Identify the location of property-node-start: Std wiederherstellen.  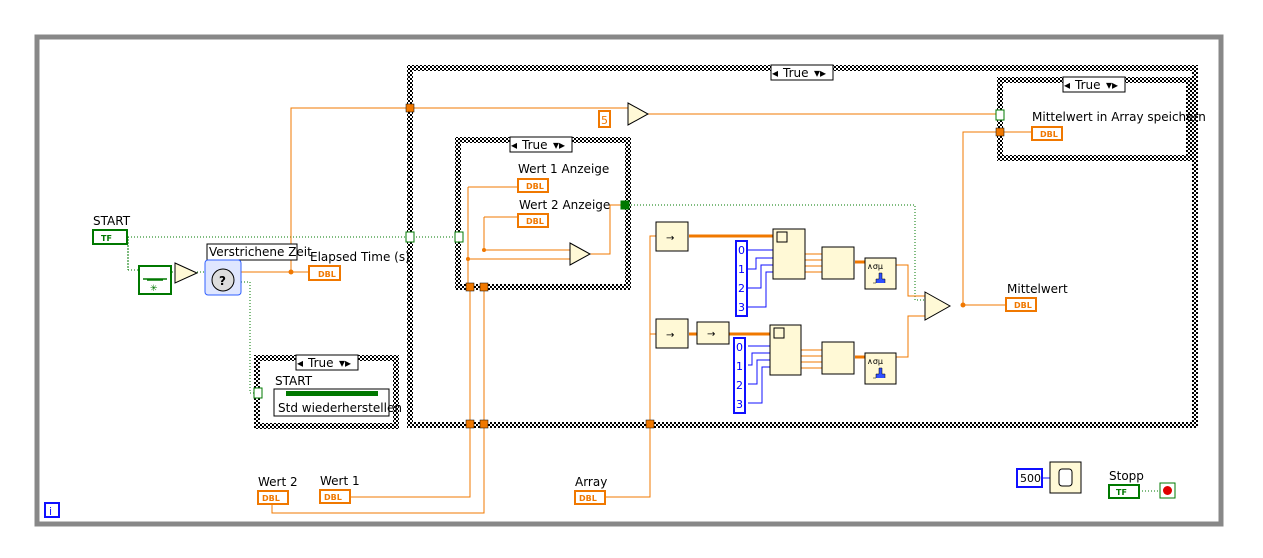
(337, 402).